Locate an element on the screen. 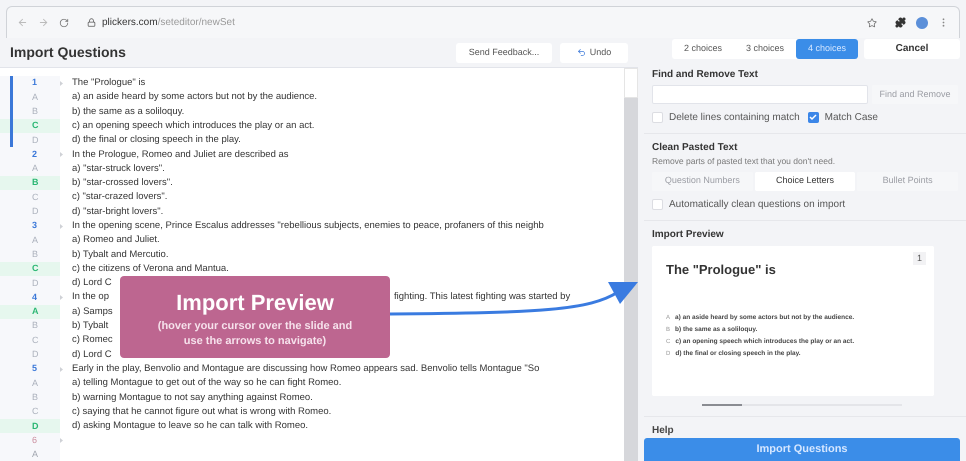  checkbox-label: Delete lines containing match is located at coordinates (734, 117).